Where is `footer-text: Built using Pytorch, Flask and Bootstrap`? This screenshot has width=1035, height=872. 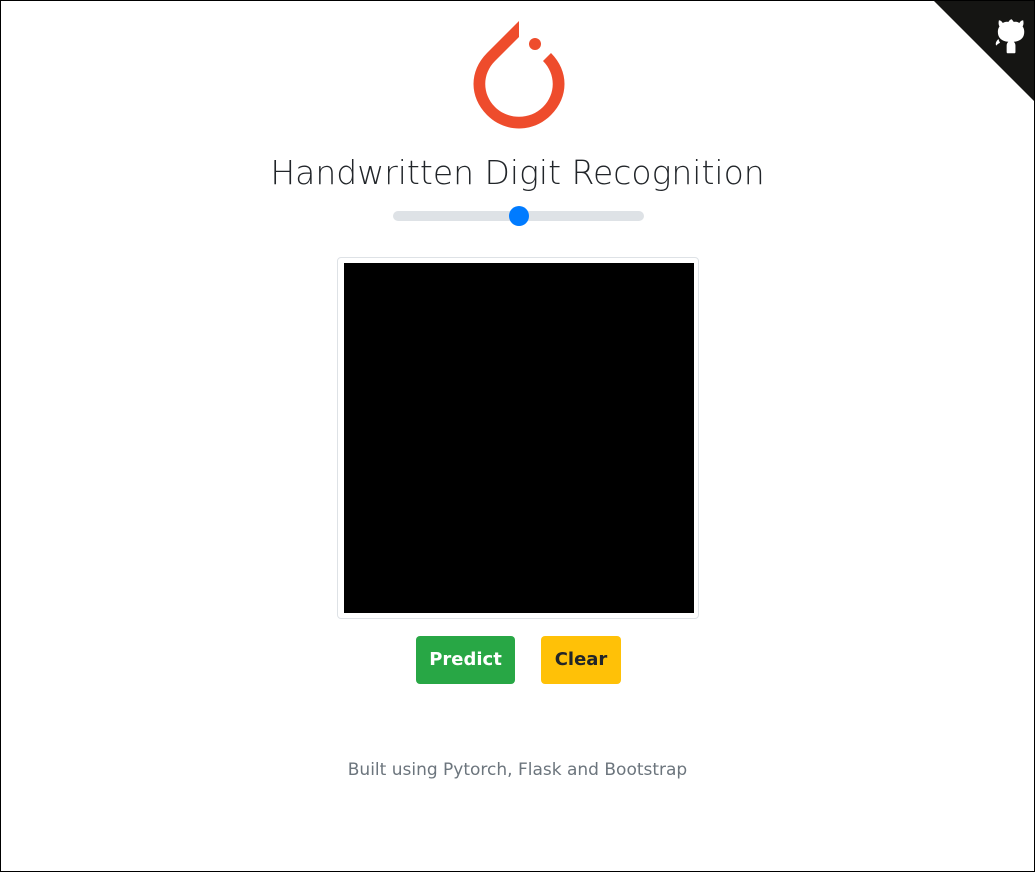
footer-text: Built using Pytorch, Flask and Bootstrap is located at coordinates (517, 770).